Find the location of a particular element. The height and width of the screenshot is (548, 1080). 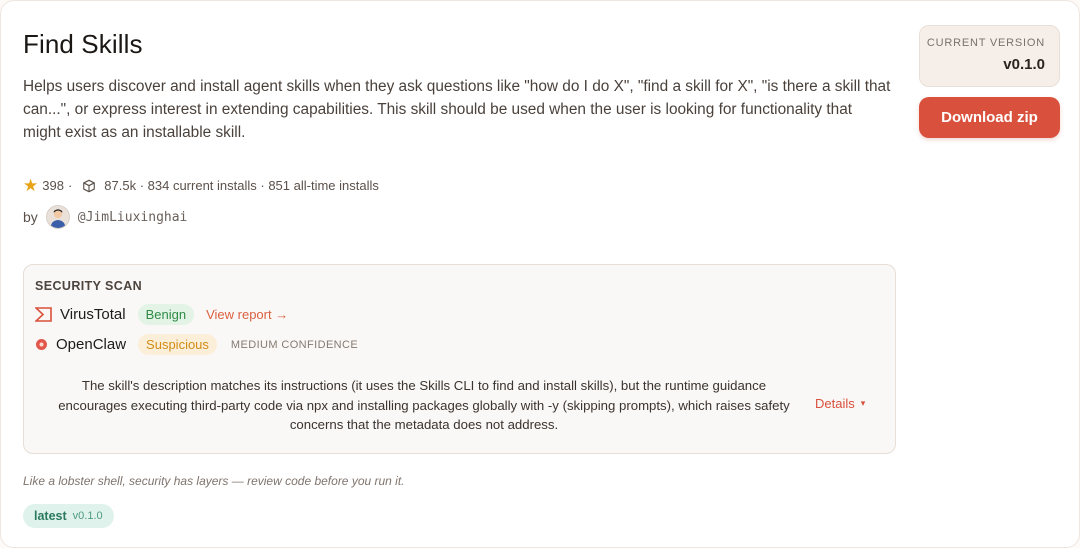

virustotal-icon is located at coordinates (43, 314).